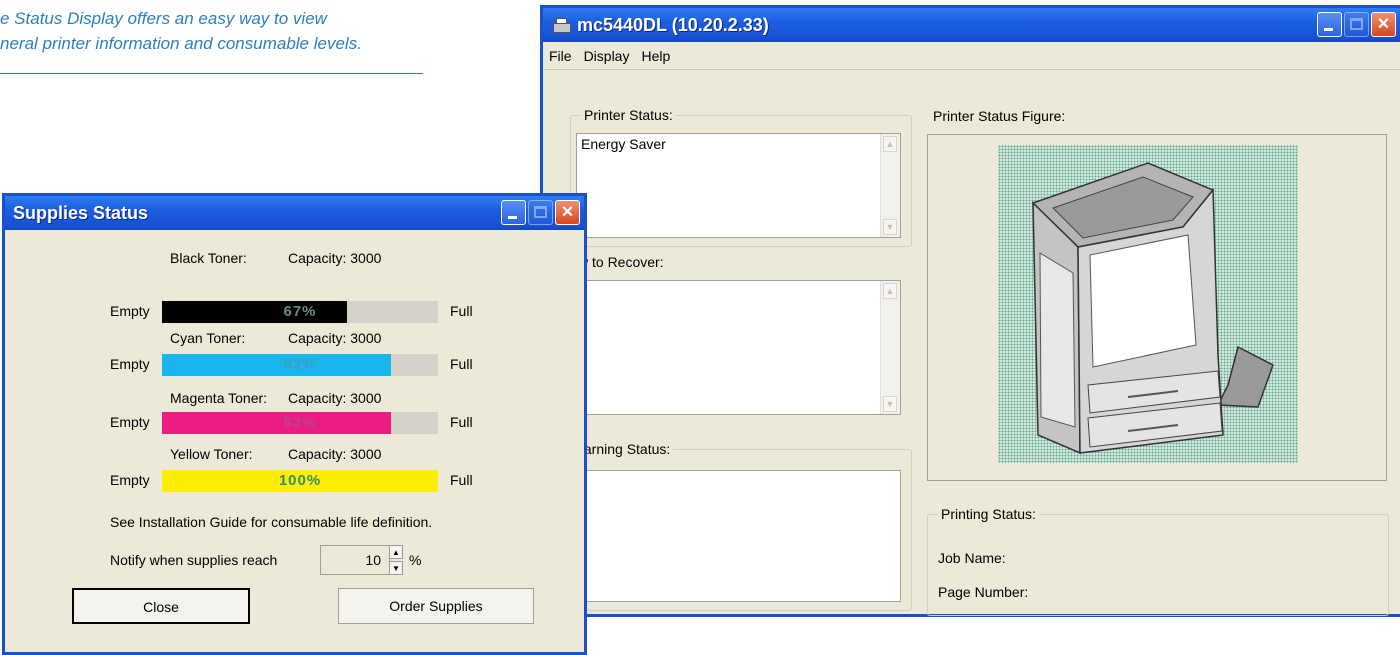  What do you see at coordinates (513, 212) in the screenshot?
I see `supplies-minimize-button` at bounding box center [513, 212].